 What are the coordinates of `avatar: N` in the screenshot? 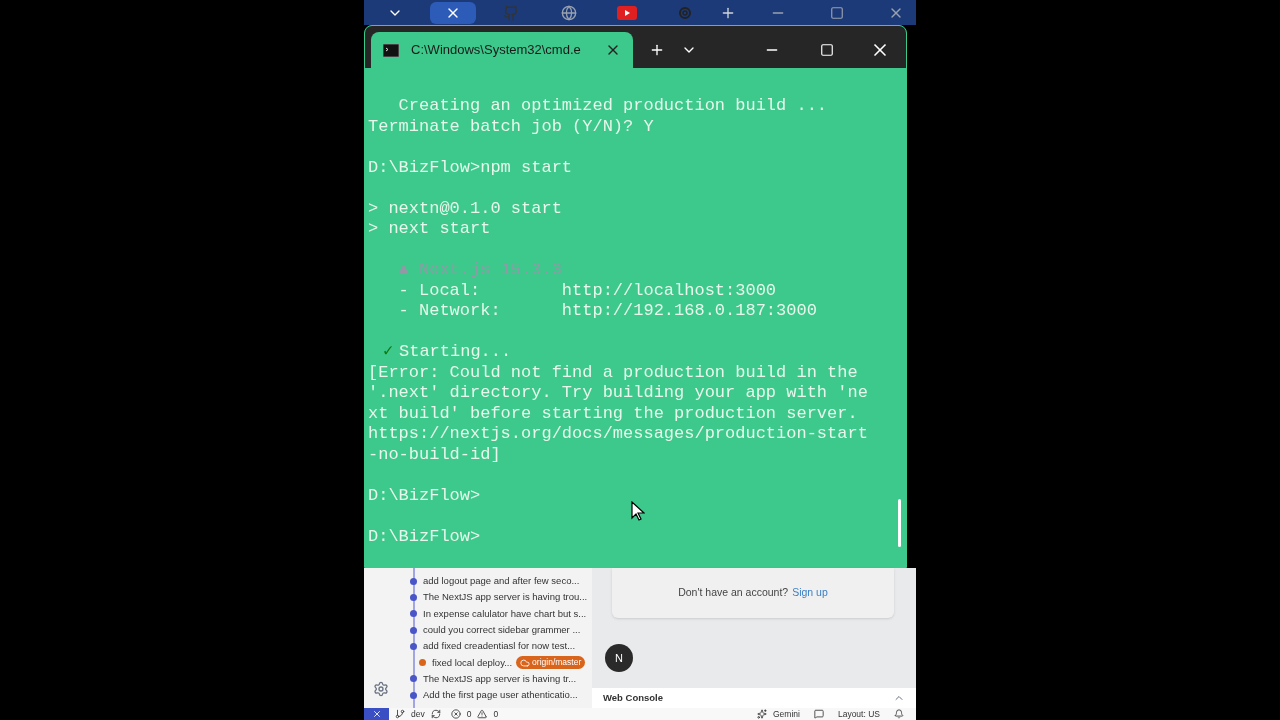 It's located at (619, 658).